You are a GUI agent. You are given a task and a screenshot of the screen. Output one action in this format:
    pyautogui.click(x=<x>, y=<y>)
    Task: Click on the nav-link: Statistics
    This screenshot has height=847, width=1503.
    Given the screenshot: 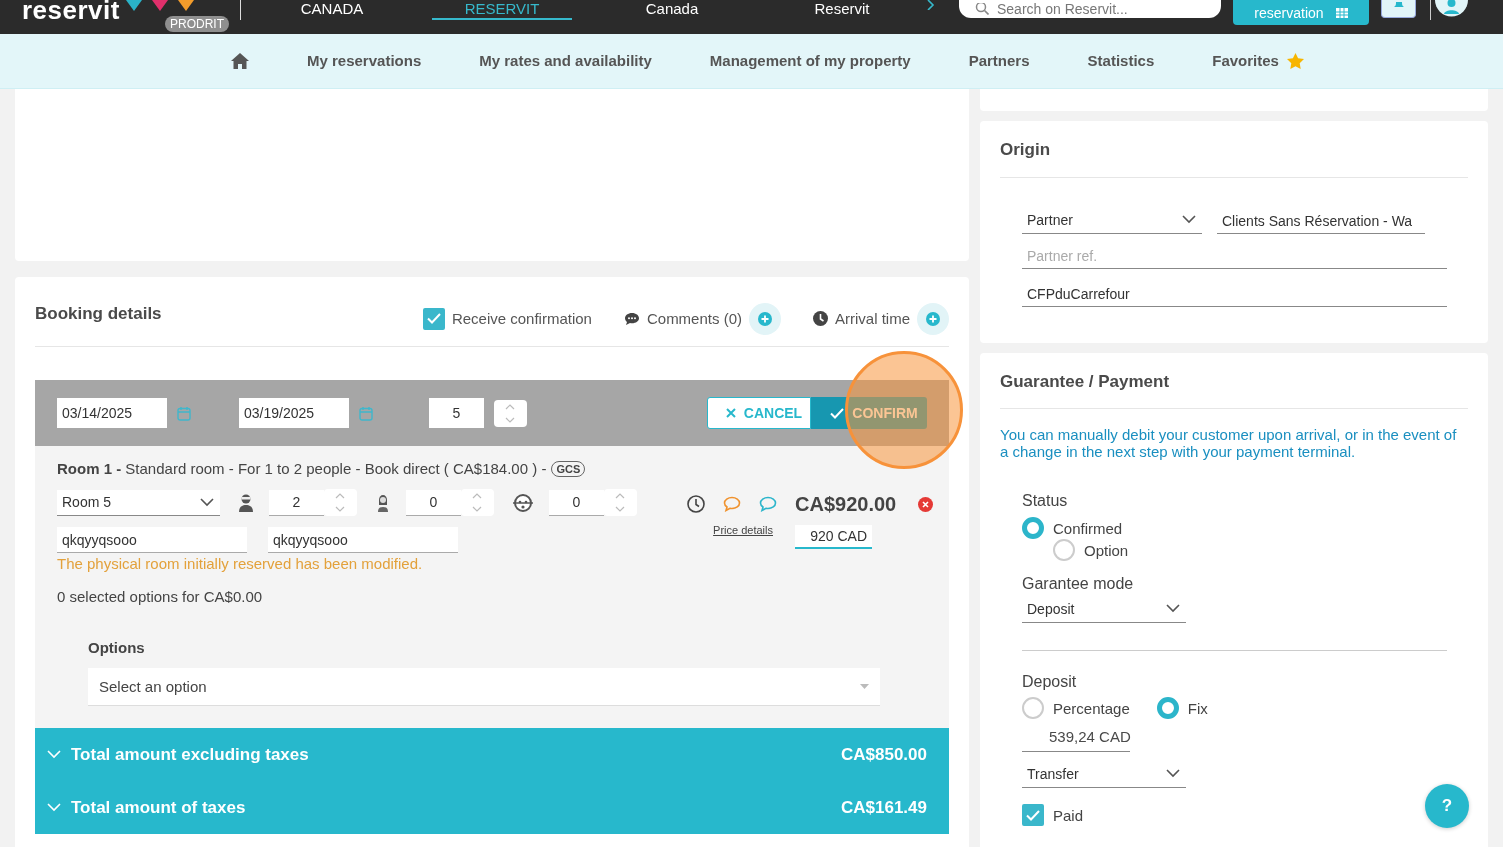 What is the action you would take?
    pyautogui.click(x=1121, y=60)
    